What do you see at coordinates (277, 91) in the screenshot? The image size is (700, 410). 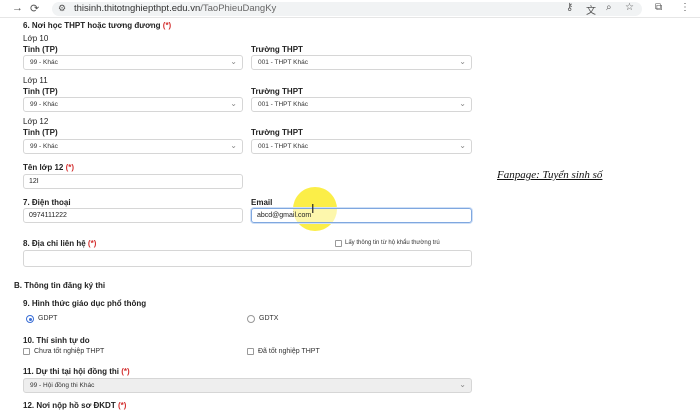 I see `school-label-11: Trường THPT` at bounding box center [277, 91].